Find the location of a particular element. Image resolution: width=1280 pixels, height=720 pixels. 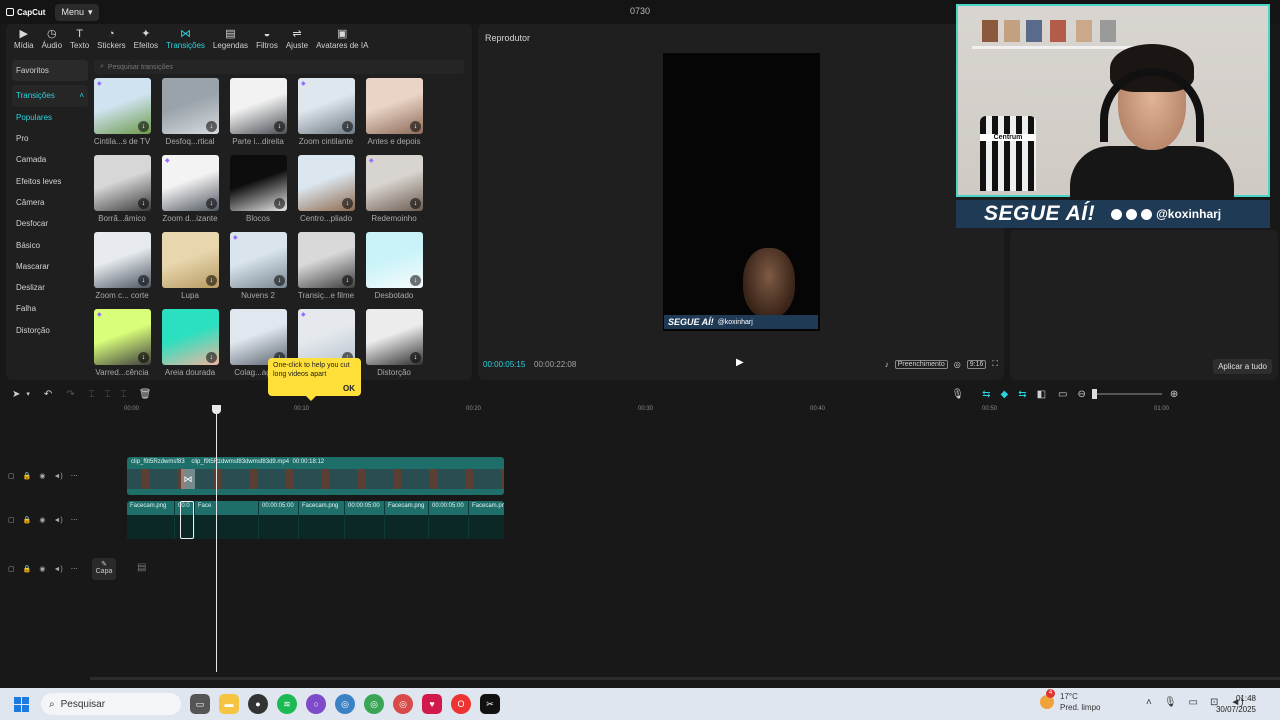

transition-card: ↓ Areia dourada is located at coordinates (196, 346).